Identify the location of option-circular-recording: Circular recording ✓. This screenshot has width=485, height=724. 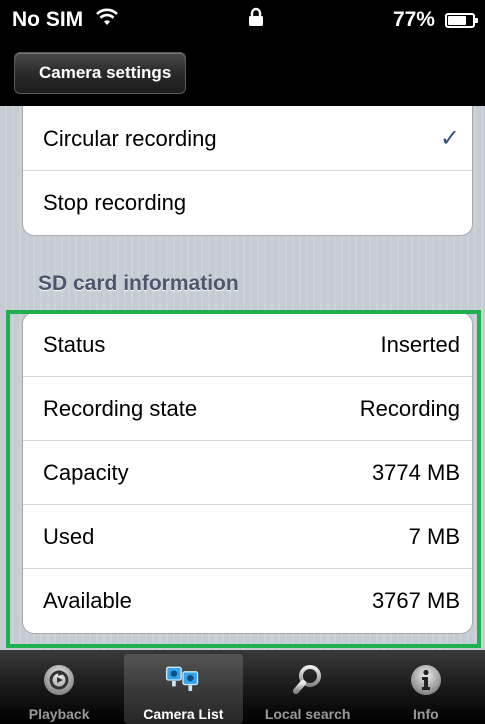
(247, 138).